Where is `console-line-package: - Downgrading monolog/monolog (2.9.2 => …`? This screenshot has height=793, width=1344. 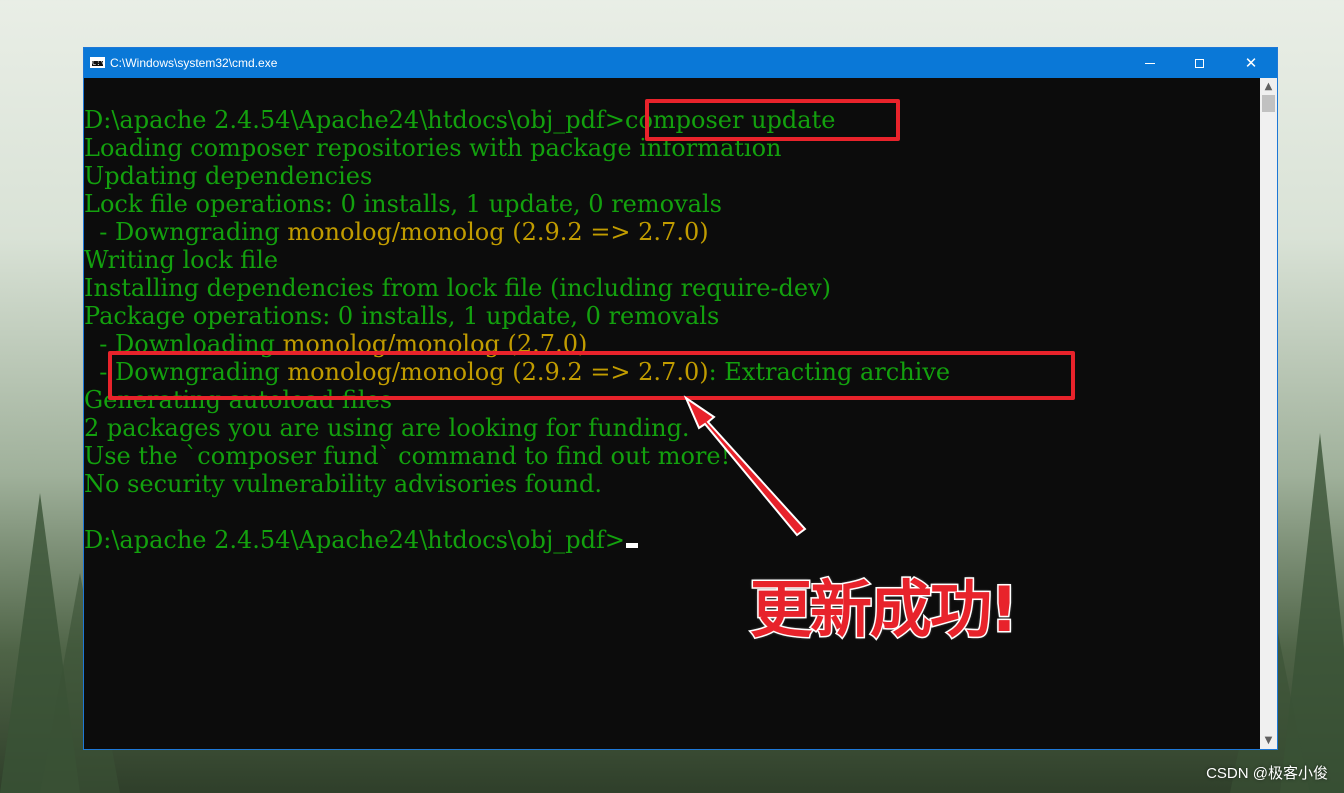 console-line-package: - Downgrading monolog/monolog (2.9.2 => … is located at coordinates (396, 232).